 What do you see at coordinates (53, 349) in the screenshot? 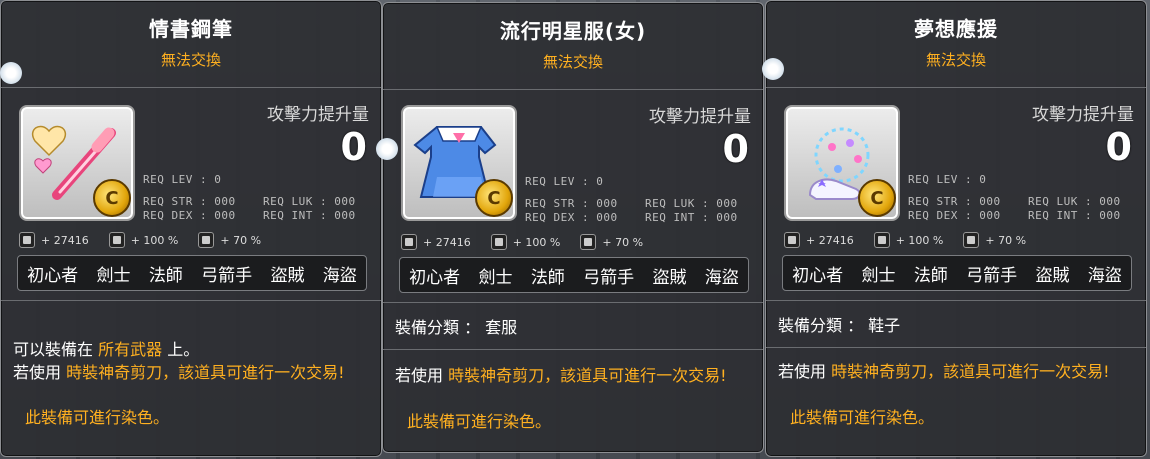
I see `desc-prefix: 可以裝備在` at bounding box center [53, 349].